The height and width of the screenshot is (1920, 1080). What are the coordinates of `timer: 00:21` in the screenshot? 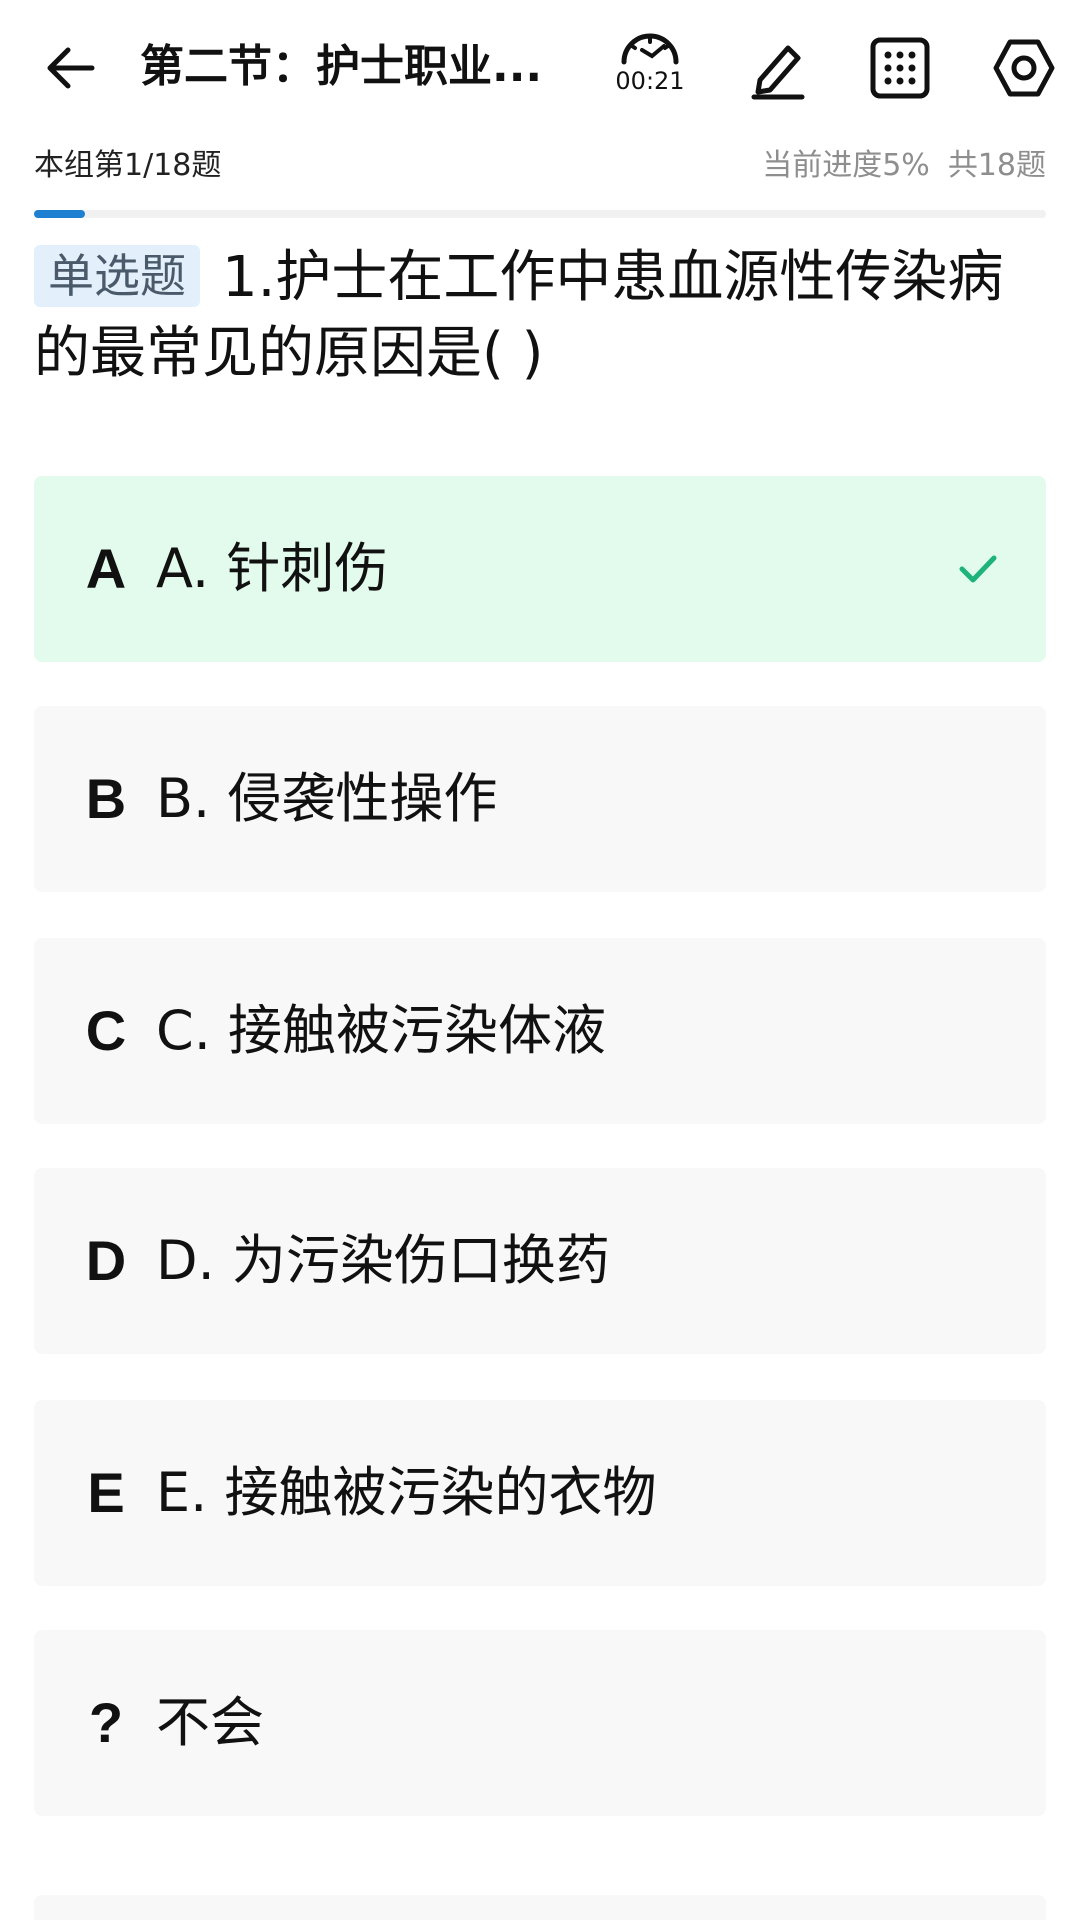 It's located at (650, 66).